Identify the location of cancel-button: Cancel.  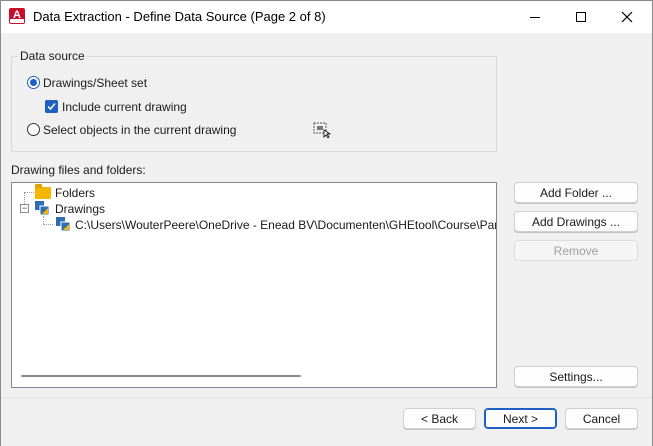
(601, 418).